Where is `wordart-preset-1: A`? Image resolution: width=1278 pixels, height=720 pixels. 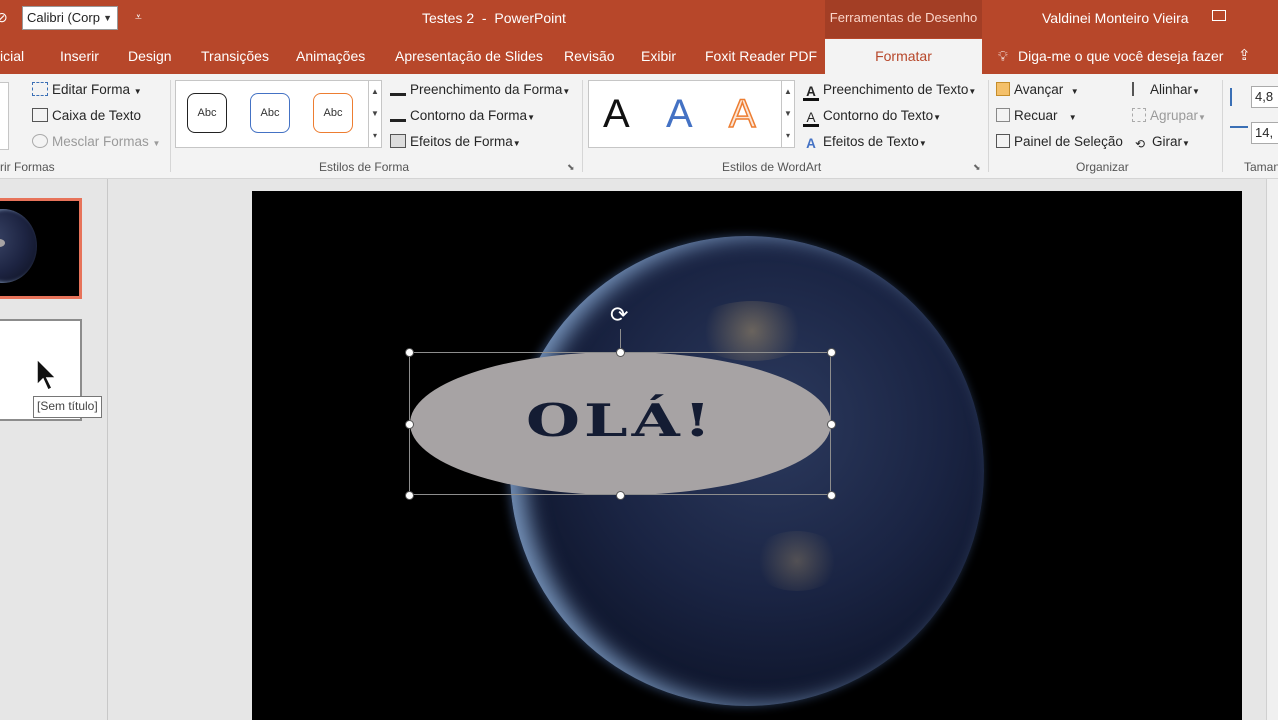
wordart-preset-1: A is located at coordinates (616, 114).